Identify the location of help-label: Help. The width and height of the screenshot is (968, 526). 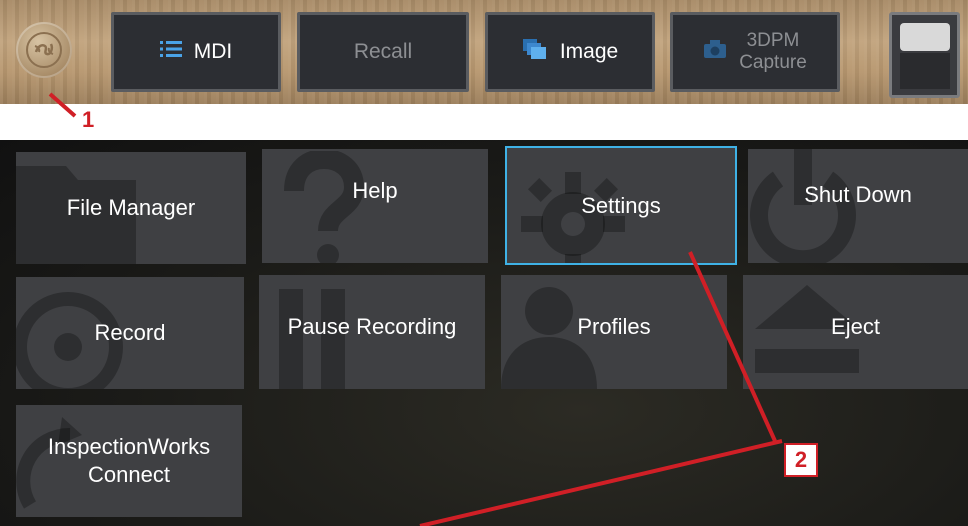
(375, 190).